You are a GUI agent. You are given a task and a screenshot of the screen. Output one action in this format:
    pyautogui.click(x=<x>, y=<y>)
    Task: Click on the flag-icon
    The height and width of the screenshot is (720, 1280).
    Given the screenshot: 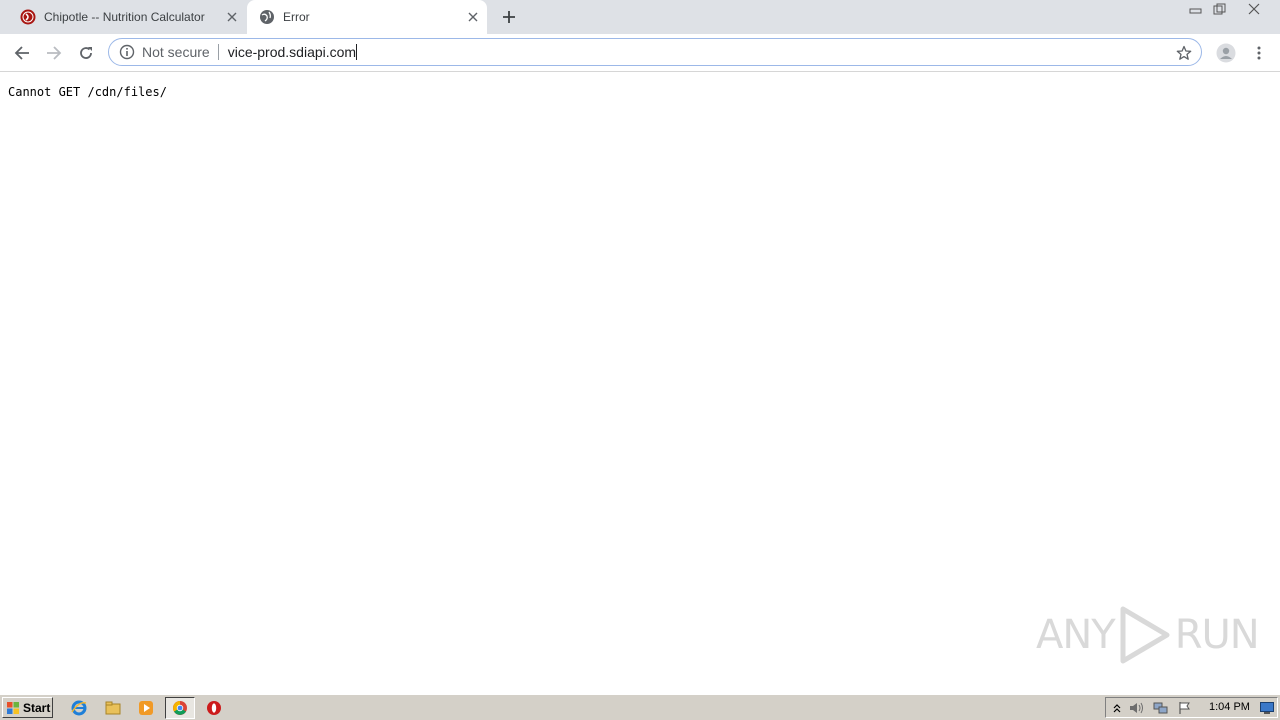 What is the action you would take?
    pyautogui.click(x=1184, y=708)
    